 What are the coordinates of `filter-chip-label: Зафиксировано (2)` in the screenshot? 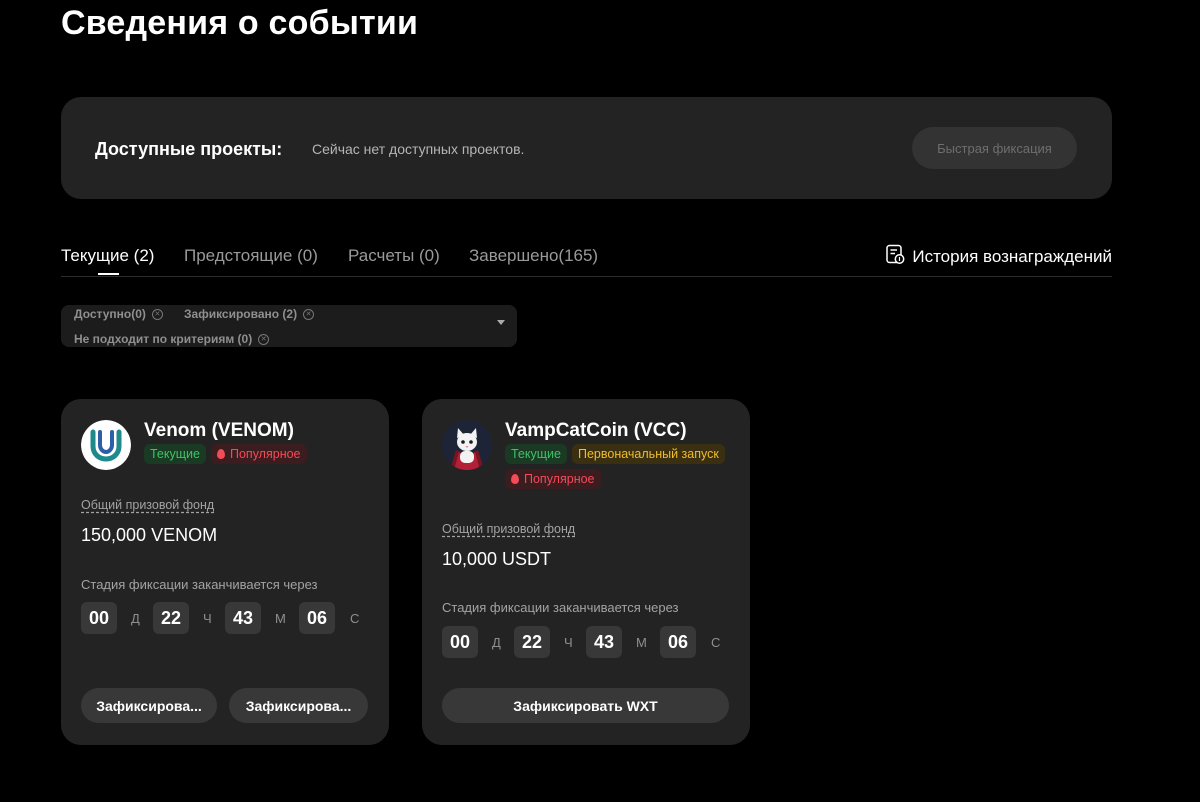 It's located at (241, 314).